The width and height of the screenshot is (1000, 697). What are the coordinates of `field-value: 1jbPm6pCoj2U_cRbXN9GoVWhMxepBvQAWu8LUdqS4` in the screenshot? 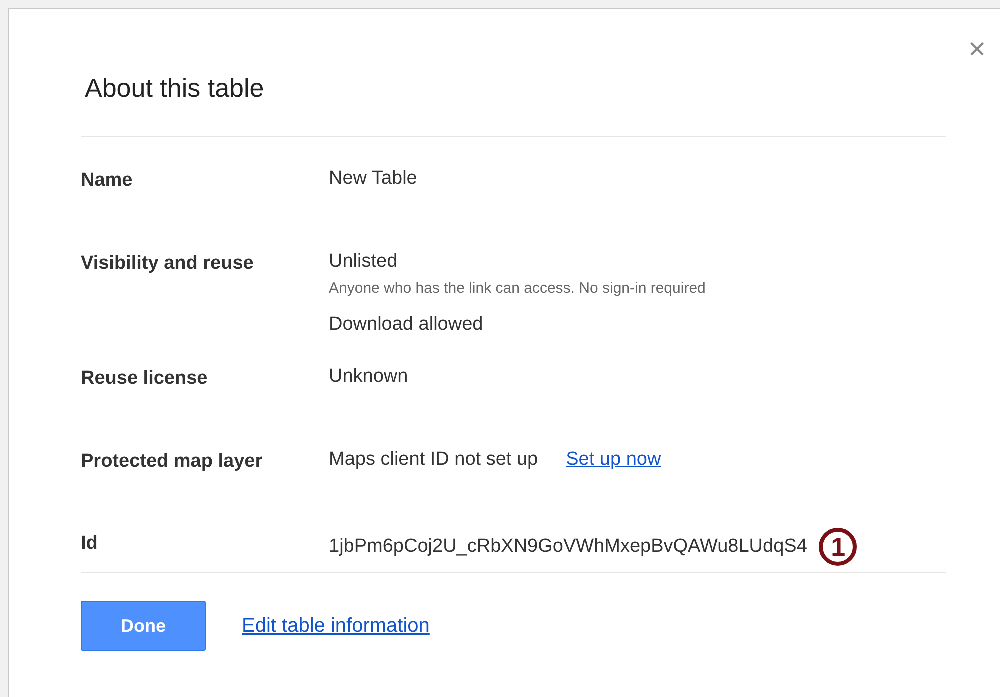 It's located at (568, 546).